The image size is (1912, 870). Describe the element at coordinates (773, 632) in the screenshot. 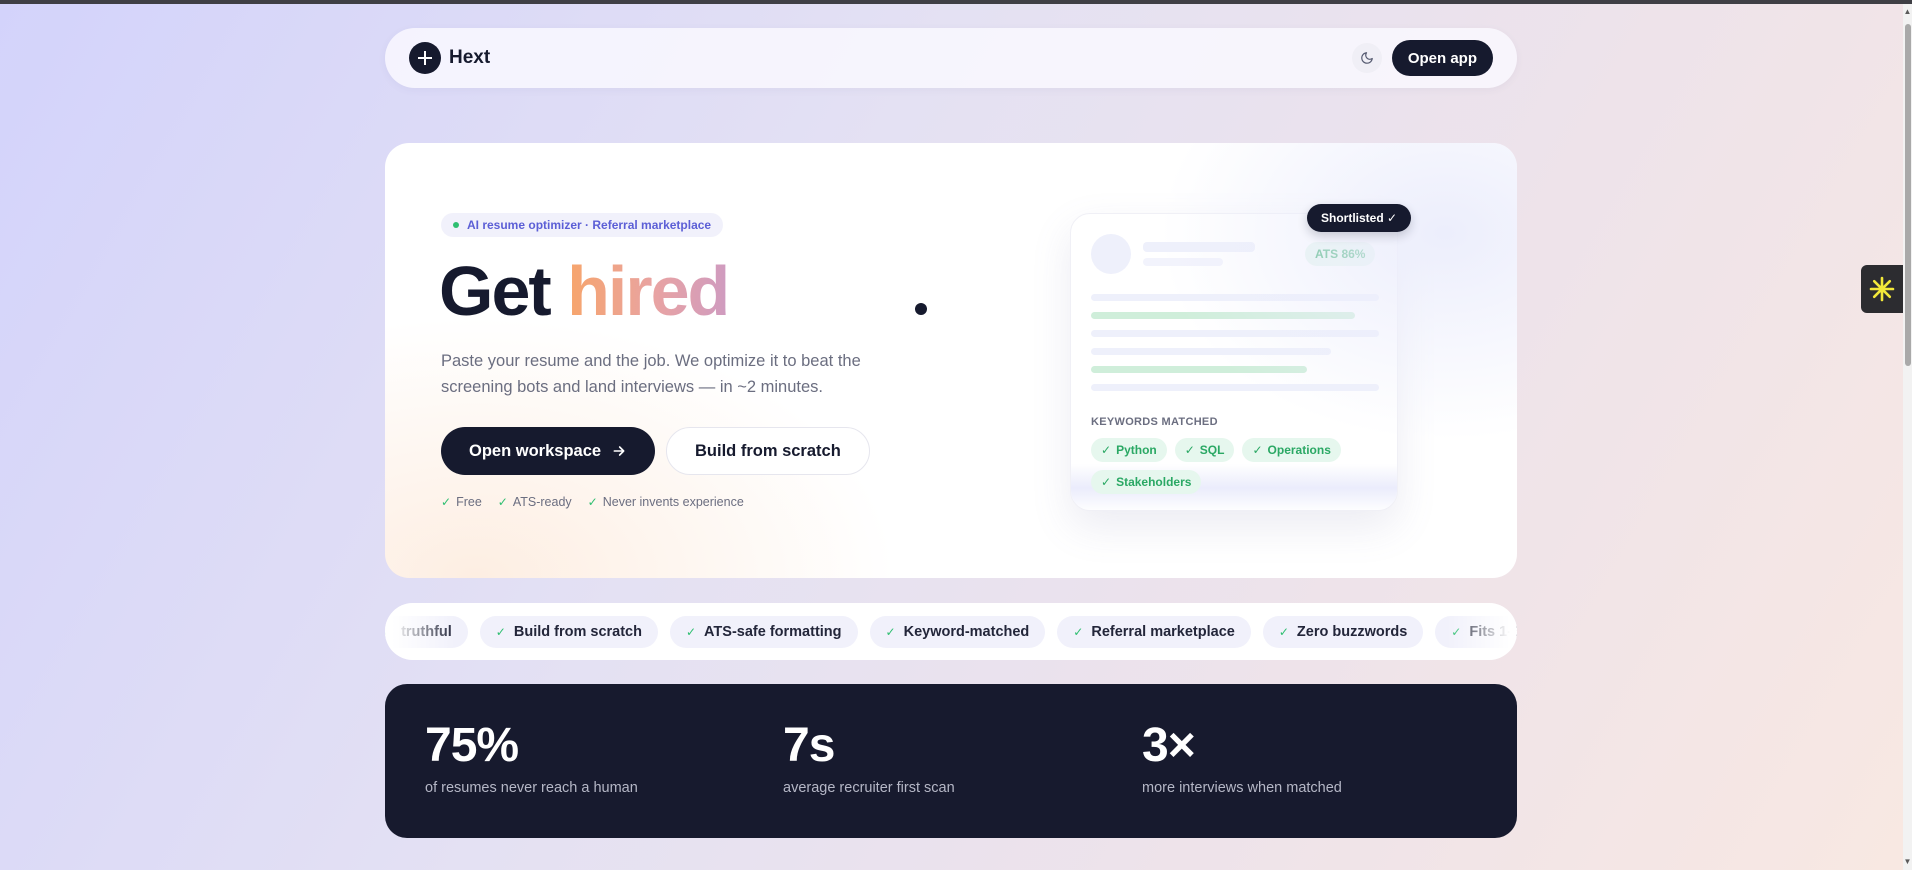

I see `feature-label: ATS-safe formatting` at that location.